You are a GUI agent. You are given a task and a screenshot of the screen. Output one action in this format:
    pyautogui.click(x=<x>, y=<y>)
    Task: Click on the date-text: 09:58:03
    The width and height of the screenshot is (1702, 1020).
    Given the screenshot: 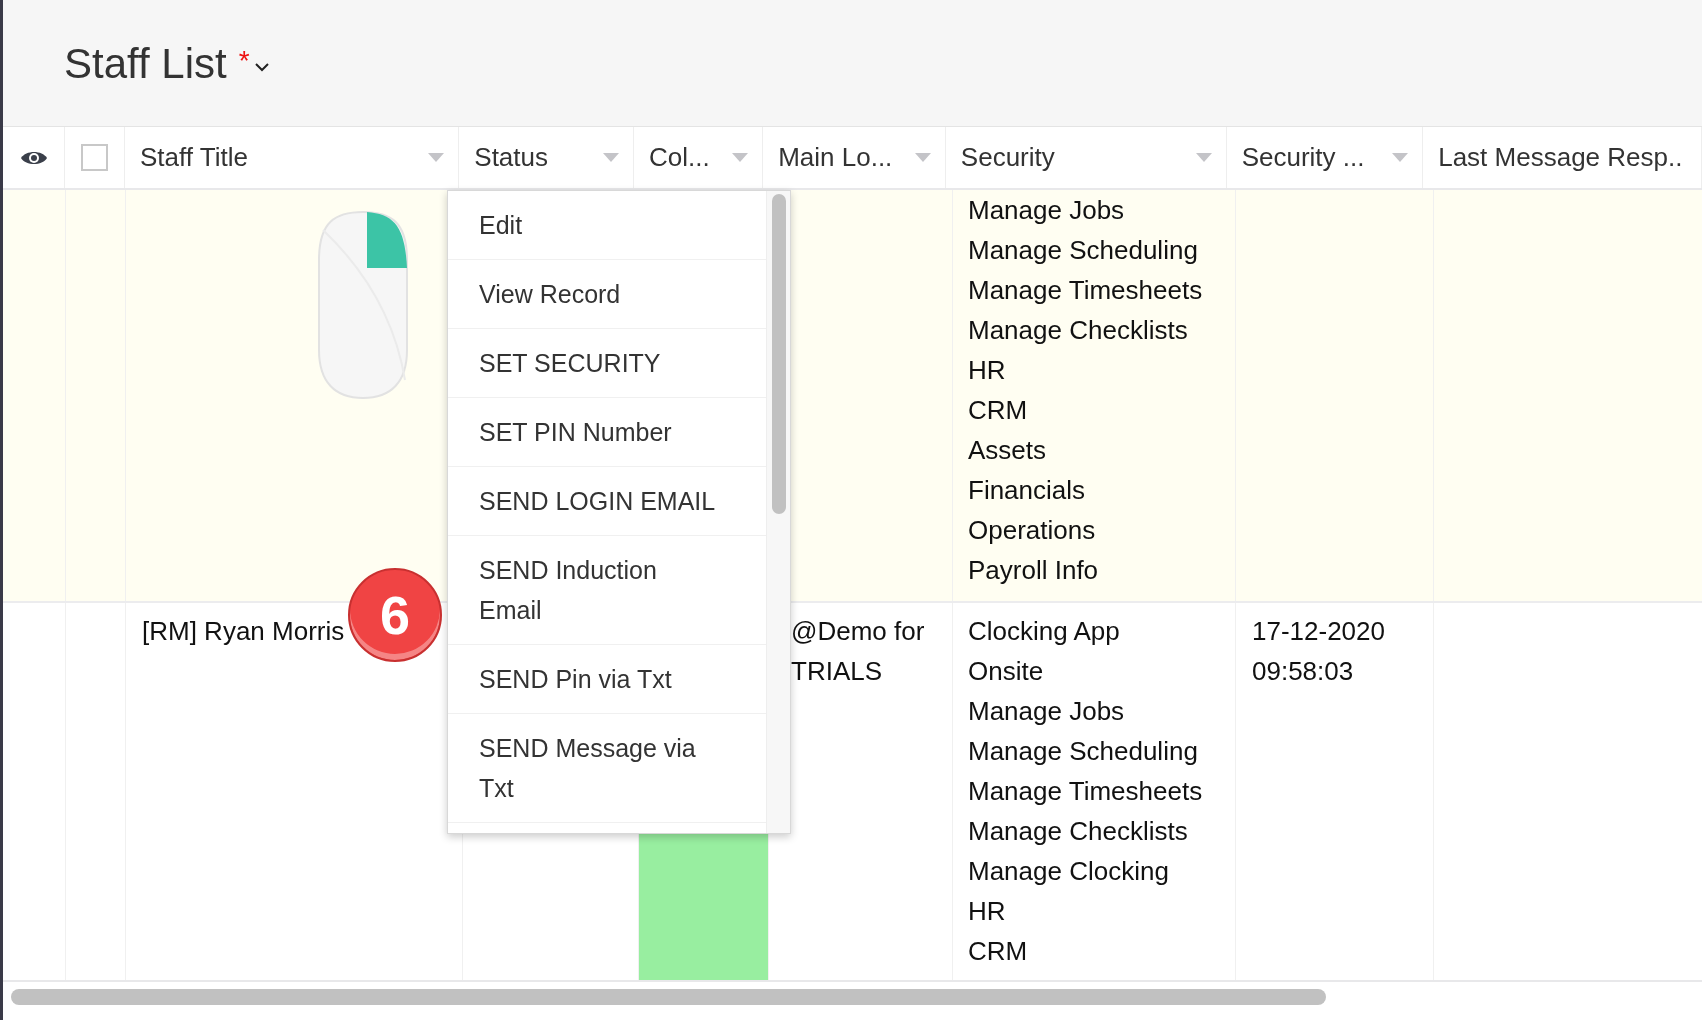 What is the action you would take?
    pyautogui.click(x=1303, y=671)
    